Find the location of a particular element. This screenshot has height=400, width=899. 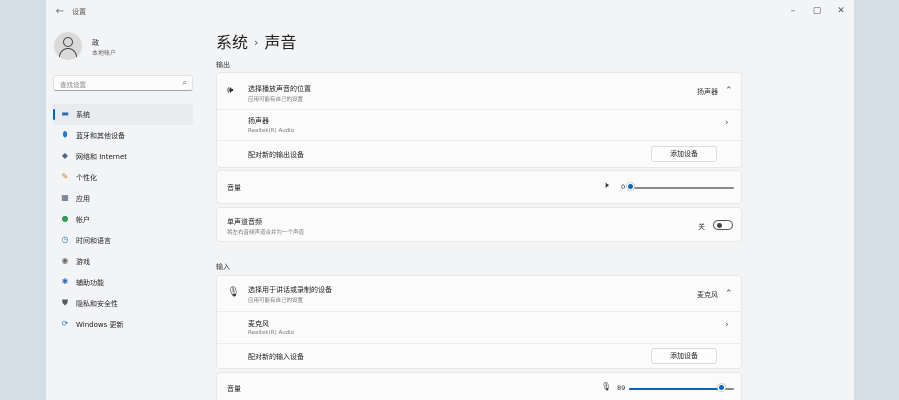

desktop-background-right is located at coordinates (876, 200).